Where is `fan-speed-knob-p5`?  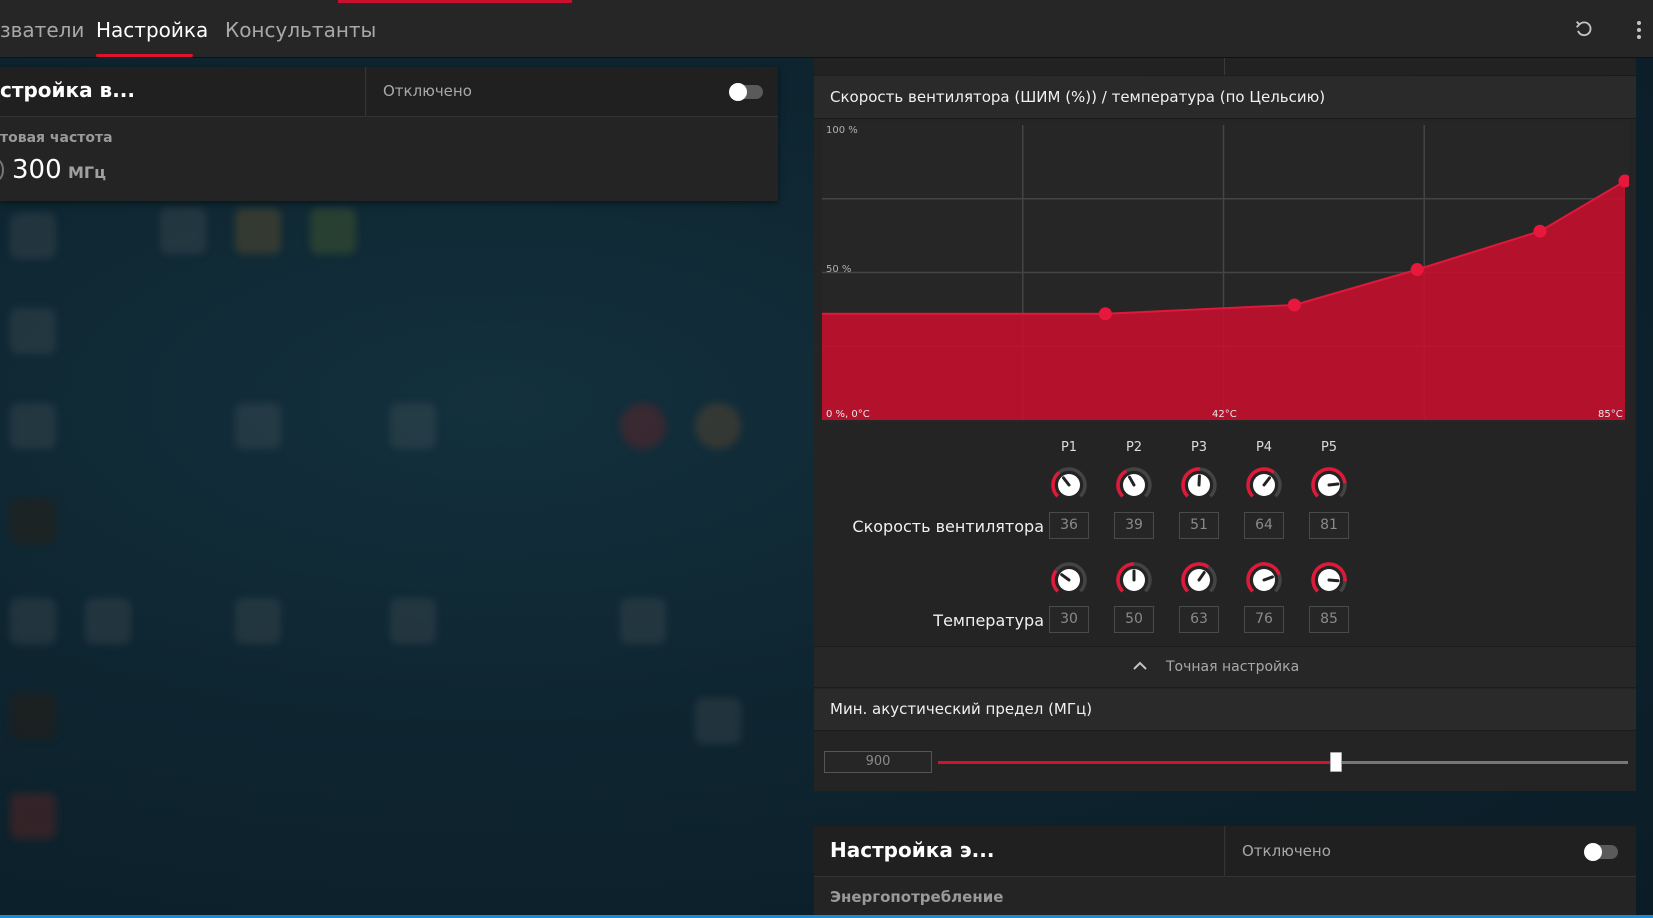
fan-speed-knob-p5 is located at coordinates (1329, 485).